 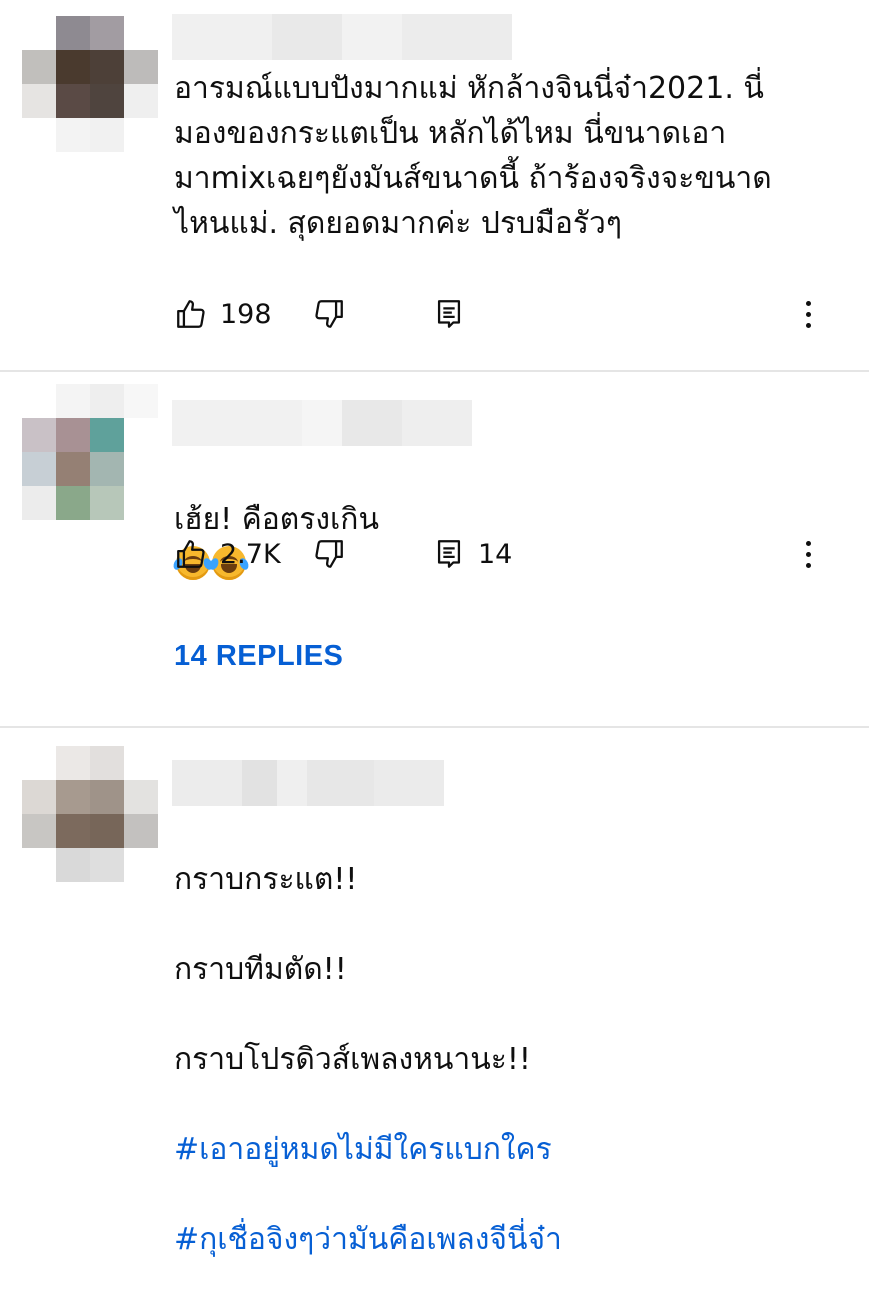 What do you see at coordinates (509, 1149) in the screenshot?
I see `hashtag-link: #เอาอยู่หมดไม่มีใครแบกใคร` at bounding box center [509, 1149].